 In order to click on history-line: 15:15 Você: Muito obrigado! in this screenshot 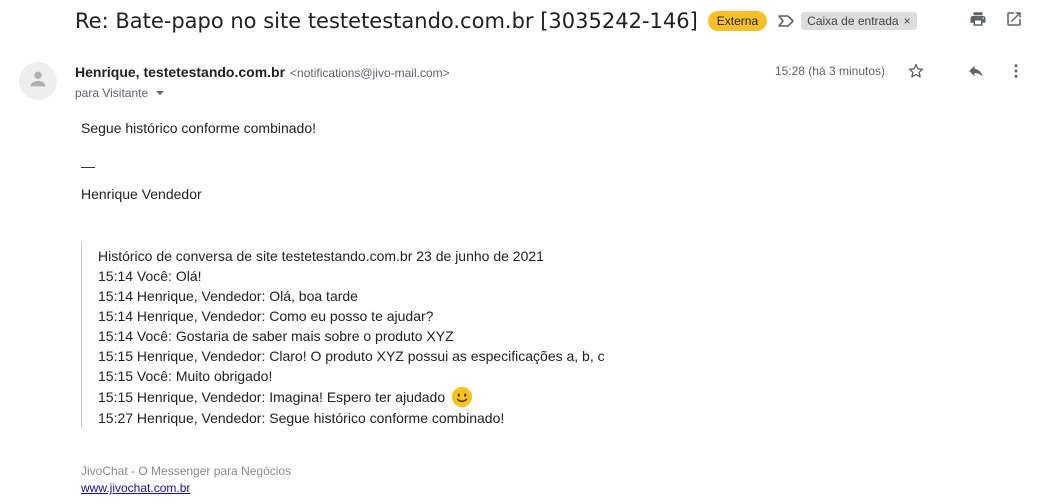, I will do `click(185, 376)`.